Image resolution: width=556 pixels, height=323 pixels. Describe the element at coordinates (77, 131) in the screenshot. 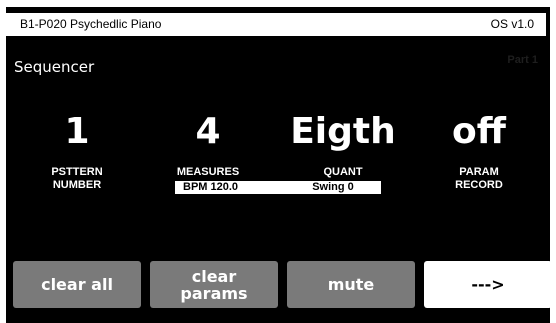

I see `pattern-number-value: 1` at that location.